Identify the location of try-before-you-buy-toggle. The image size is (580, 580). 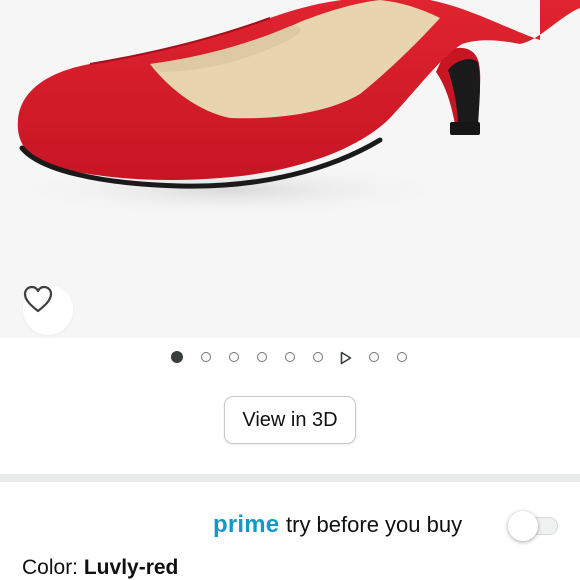
(533, 526).